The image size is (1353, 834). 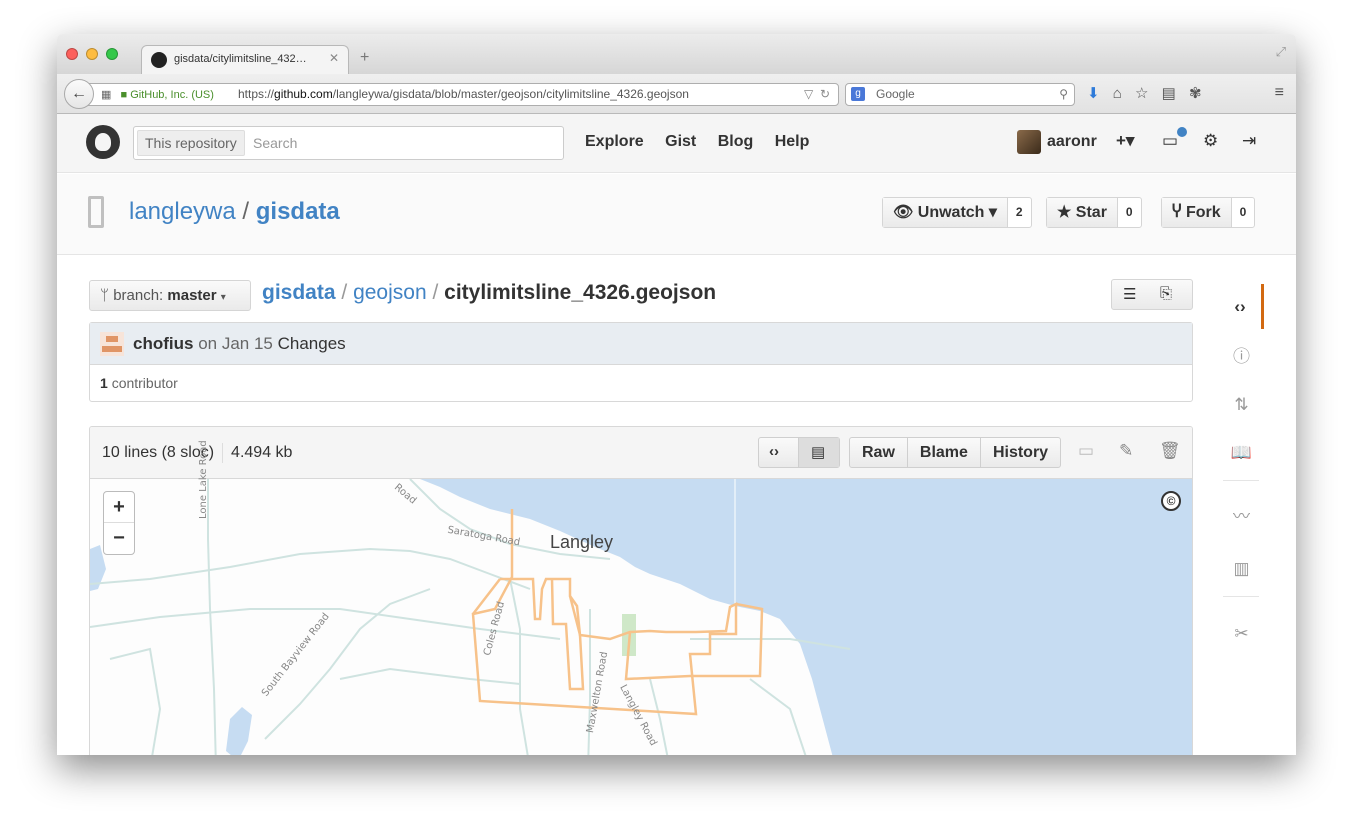 I want to click on tab-close-icon: ✕, so click(x=334, y=58).